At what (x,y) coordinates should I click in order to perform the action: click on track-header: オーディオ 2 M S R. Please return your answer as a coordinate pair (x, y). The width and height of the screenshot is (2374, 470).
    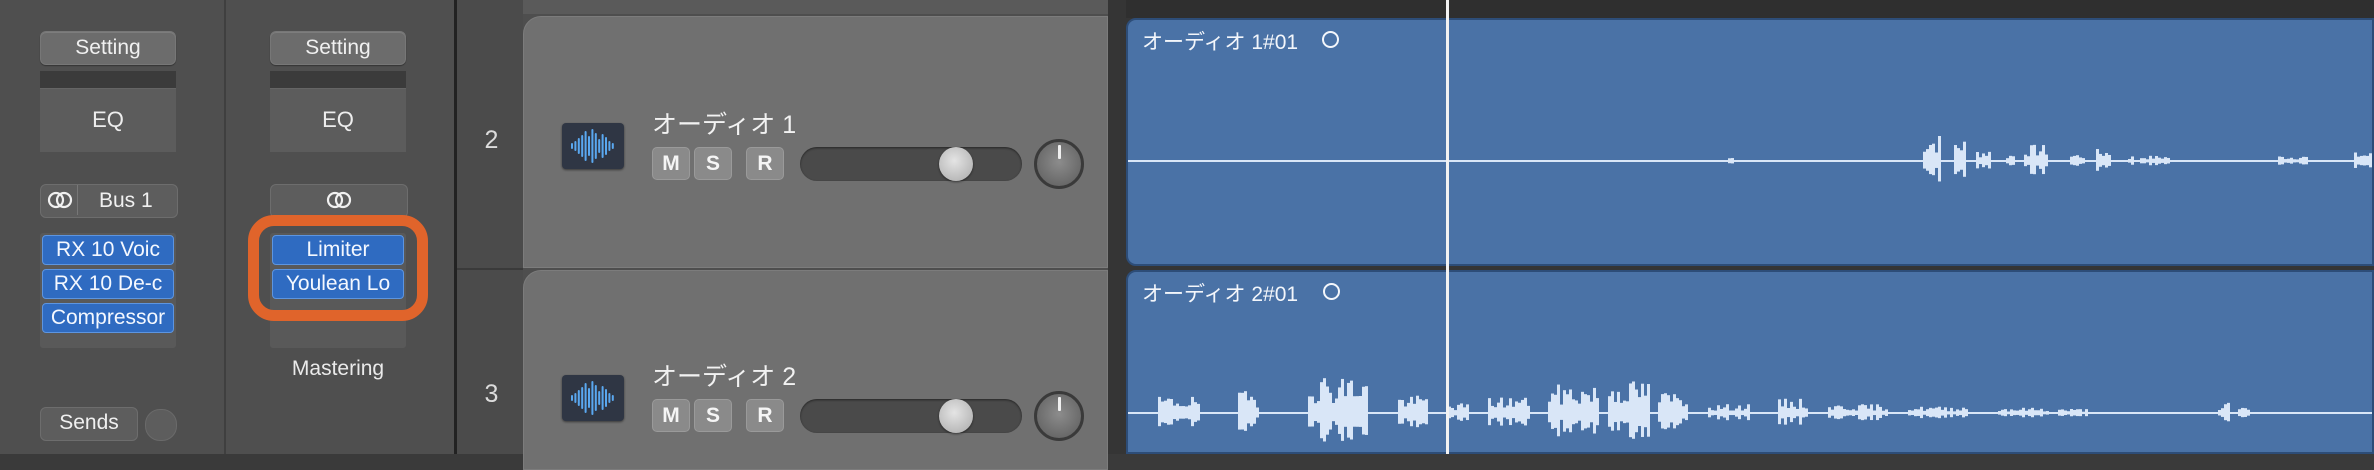
    Looking at the image, I should click on (815, 370).